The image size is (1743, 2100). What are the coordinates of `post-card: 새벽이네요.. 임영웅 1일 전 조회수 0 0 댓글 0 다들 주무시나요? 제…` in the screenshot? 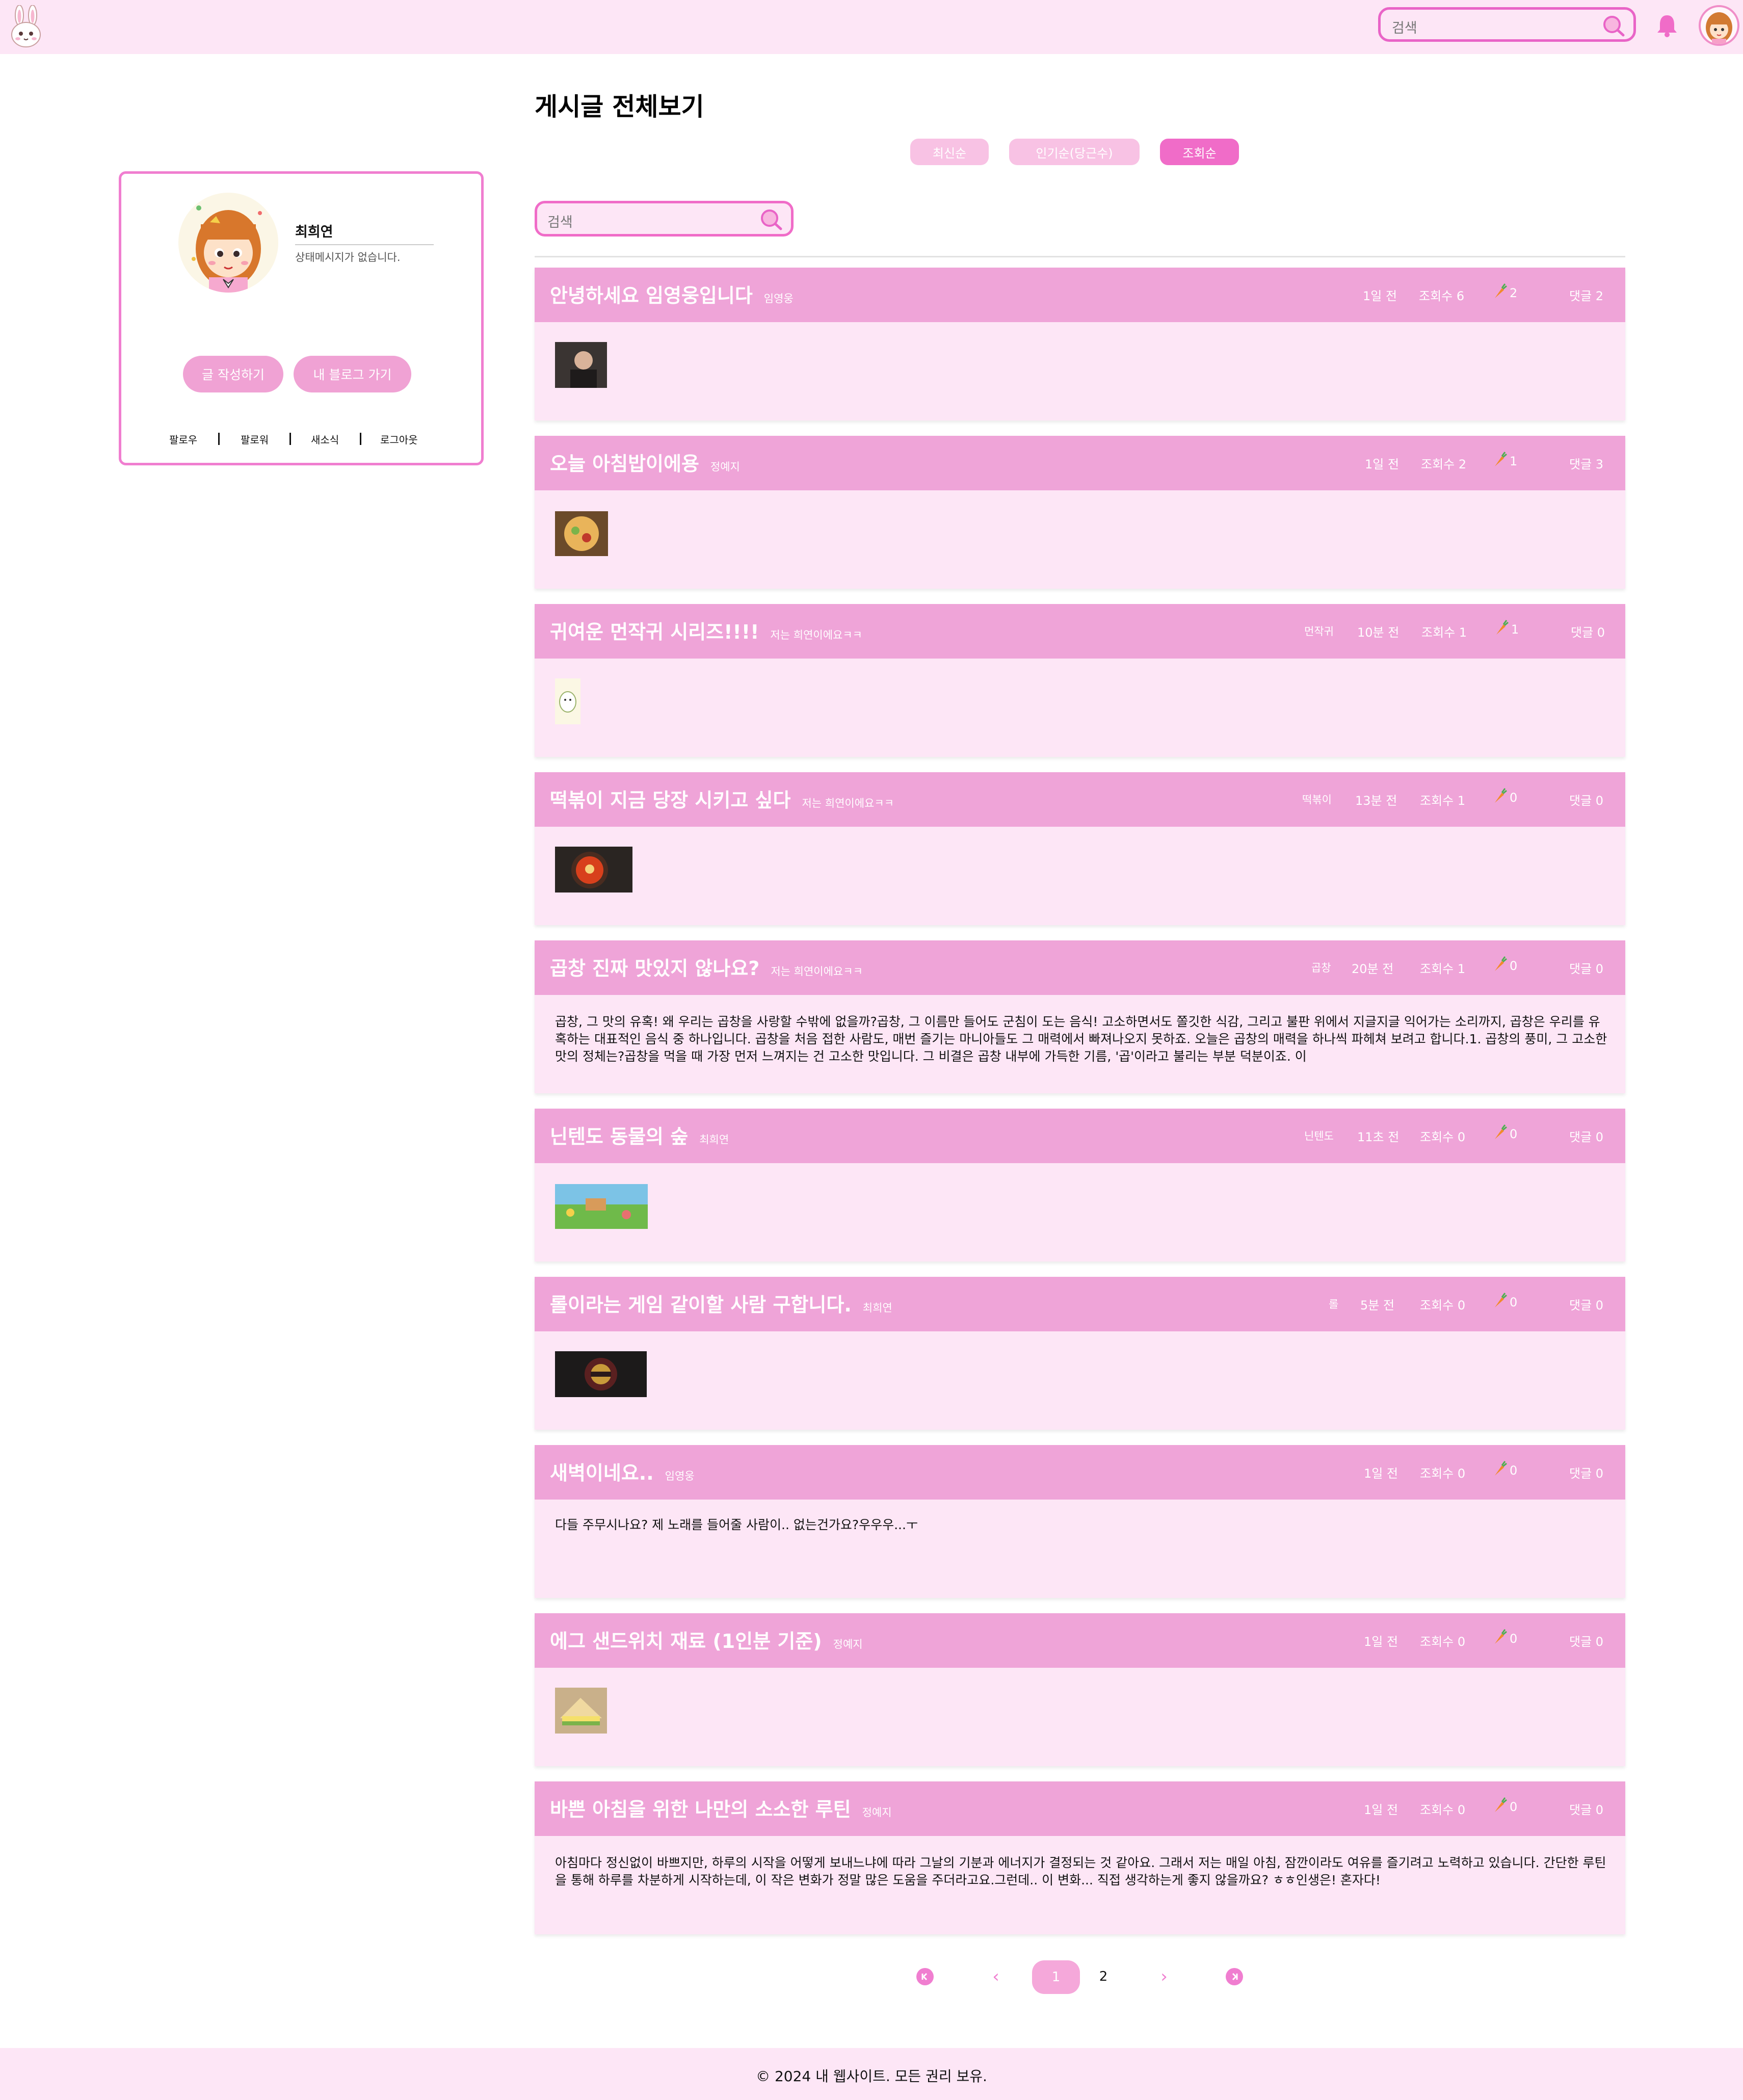 It's located at (1080, 1521).